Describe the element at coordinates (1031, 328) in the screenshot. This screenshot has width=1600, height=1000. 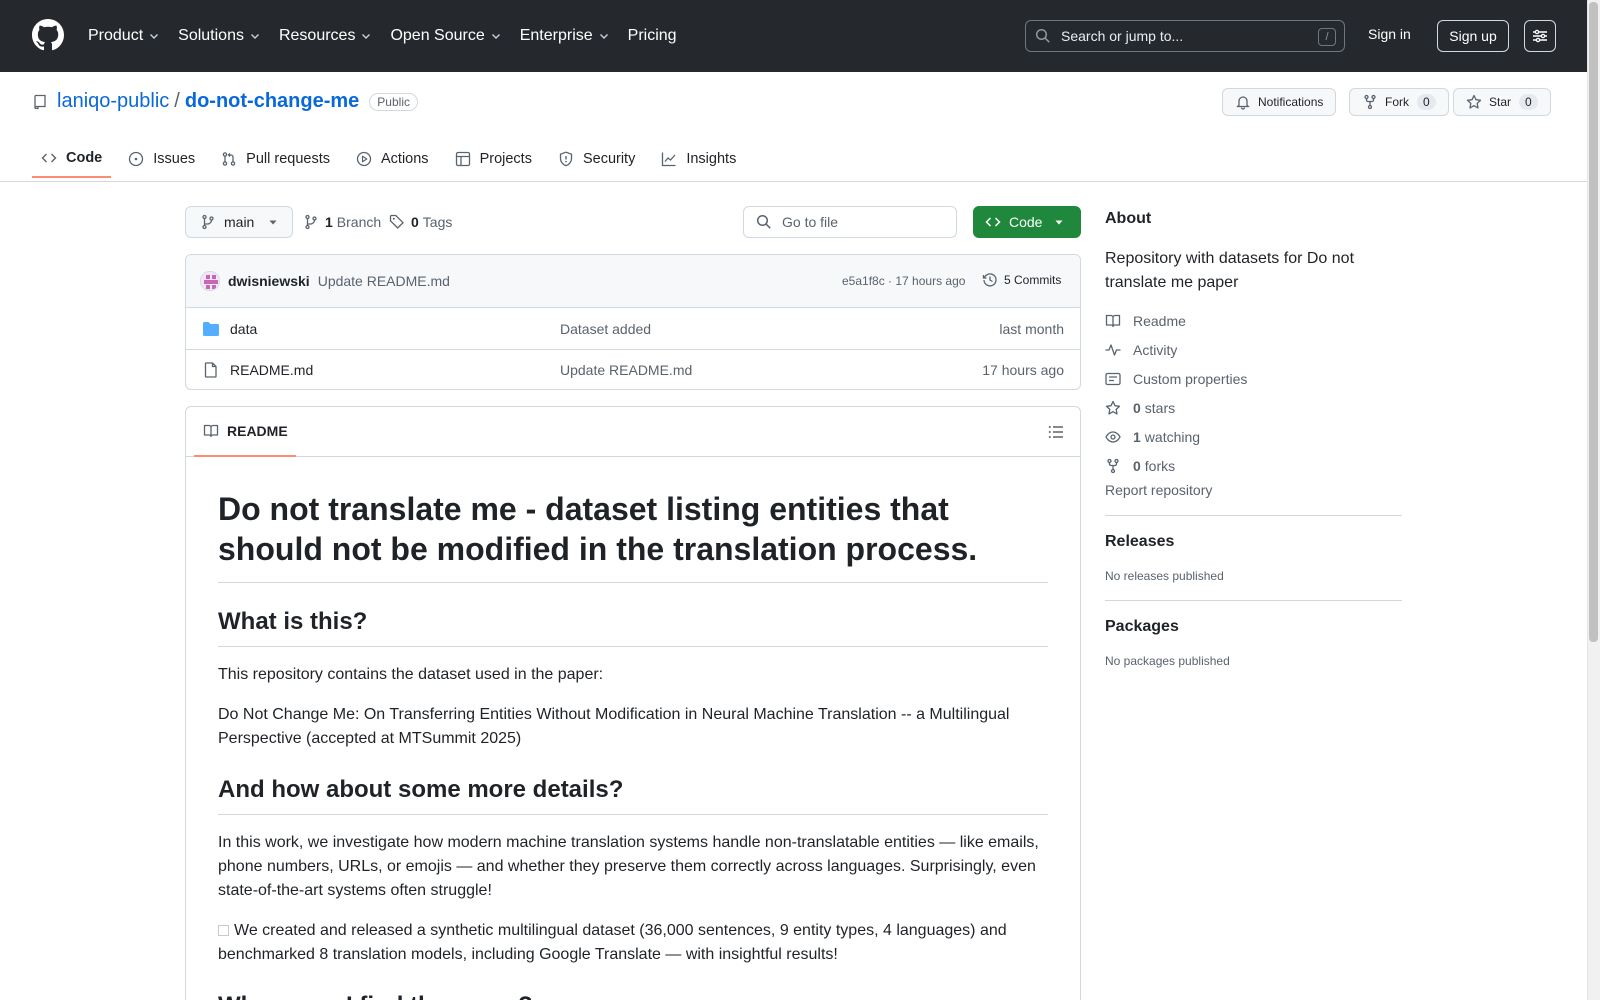
I see `file-date: last month` at that location.